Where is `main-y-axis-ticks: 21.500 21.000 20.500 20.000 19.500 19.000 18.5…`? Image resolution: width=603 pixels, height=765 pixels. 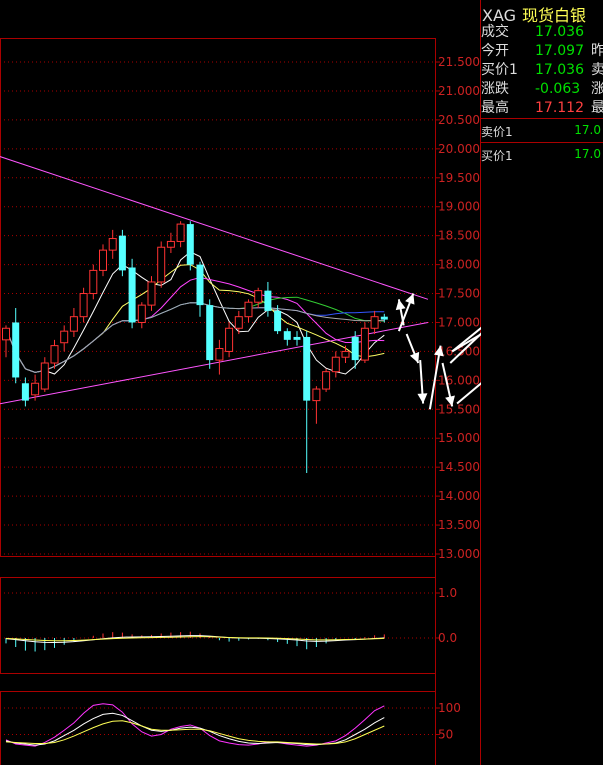 main-y-axis-ticks: 21.500 21.000 20.500 20.000 19.500 19.000 18.5… is located at coordinates (457, 308).